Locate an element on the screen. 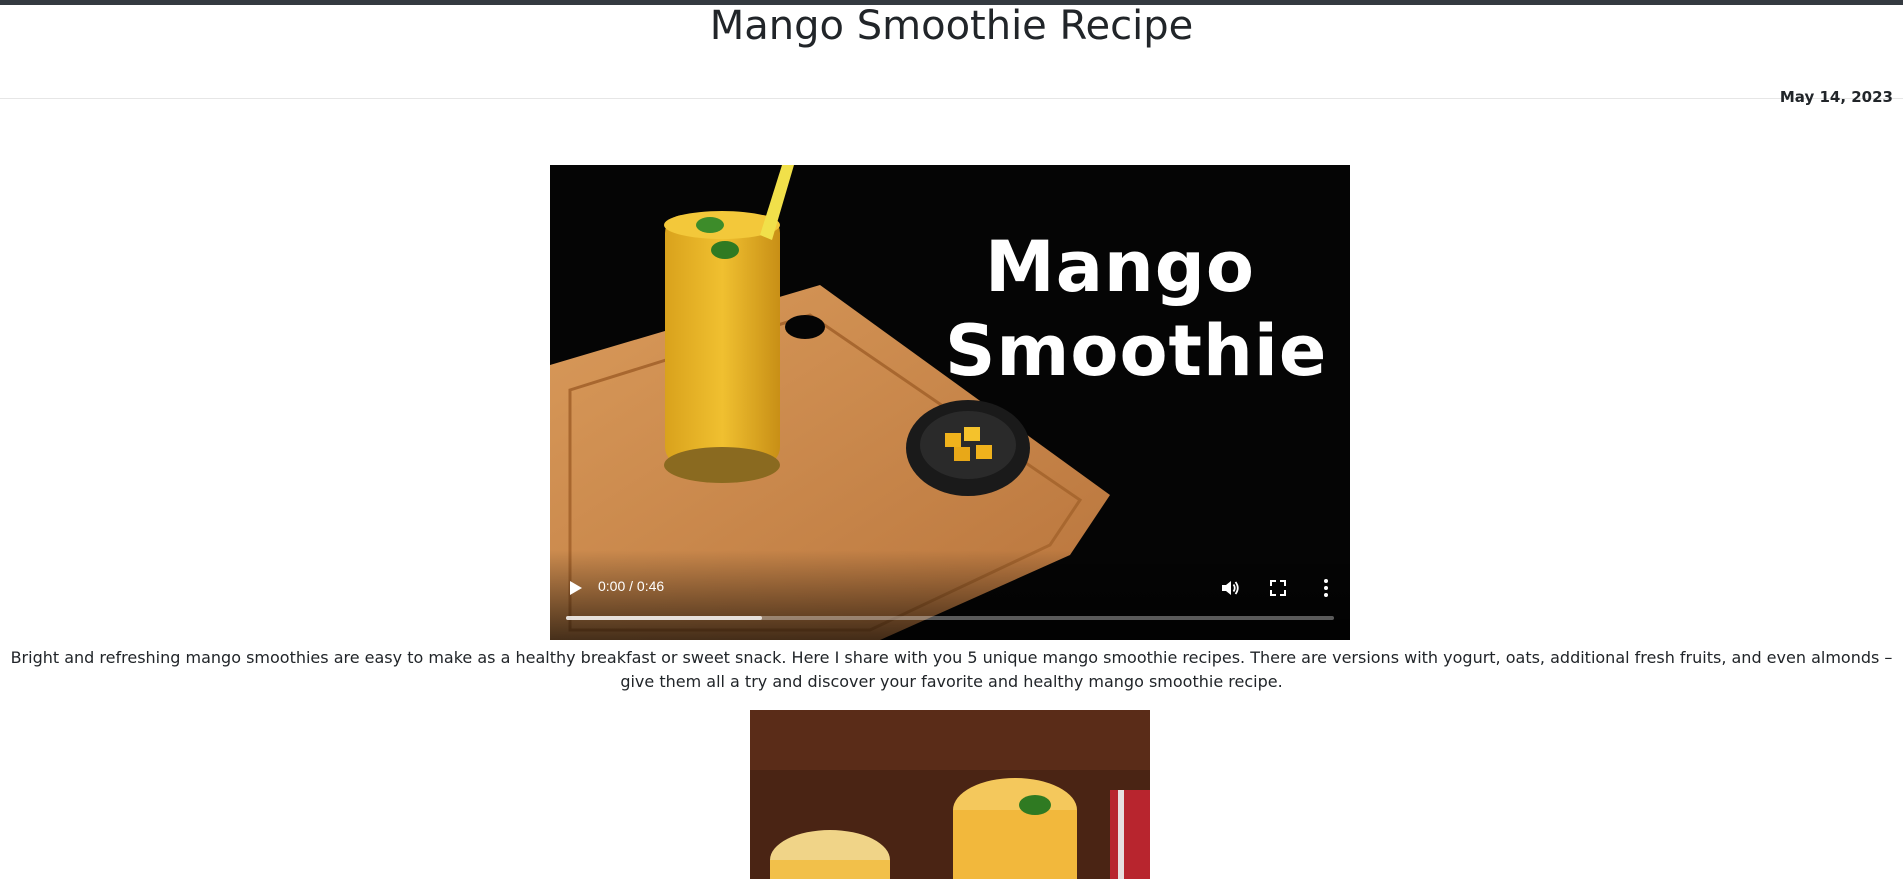 The width and height of the screenshot is (1903, 879). divider is located at coordinates (951, 98).